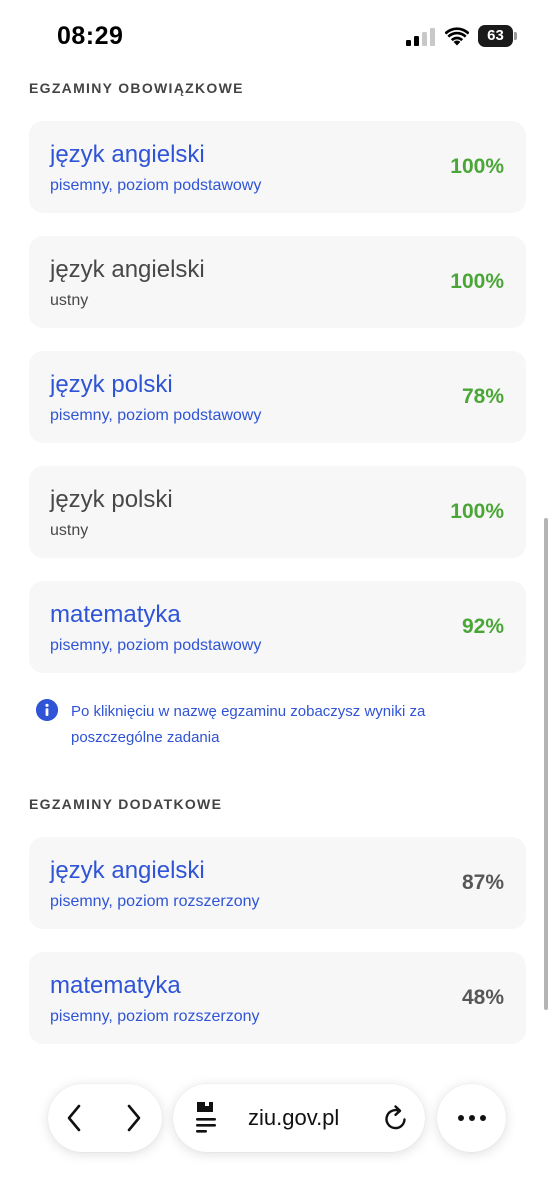 Image resolution: width=555 pixels, height=1200 pixels. I want to click on reload-icon, so click(396, 1118).